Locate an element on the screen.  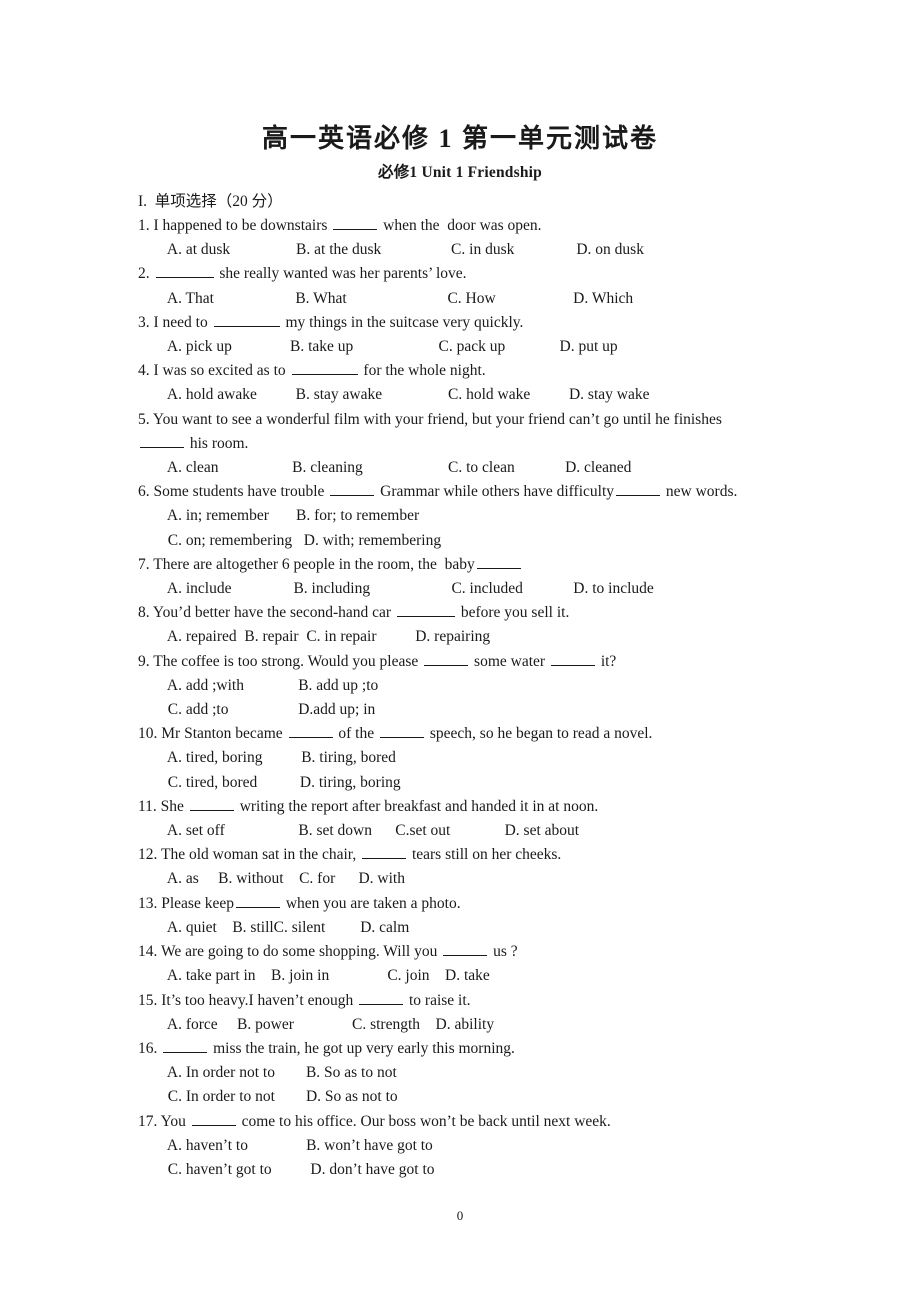
question-12-options: A. as B. without C. for D. with is located at coordinates (488, 879).